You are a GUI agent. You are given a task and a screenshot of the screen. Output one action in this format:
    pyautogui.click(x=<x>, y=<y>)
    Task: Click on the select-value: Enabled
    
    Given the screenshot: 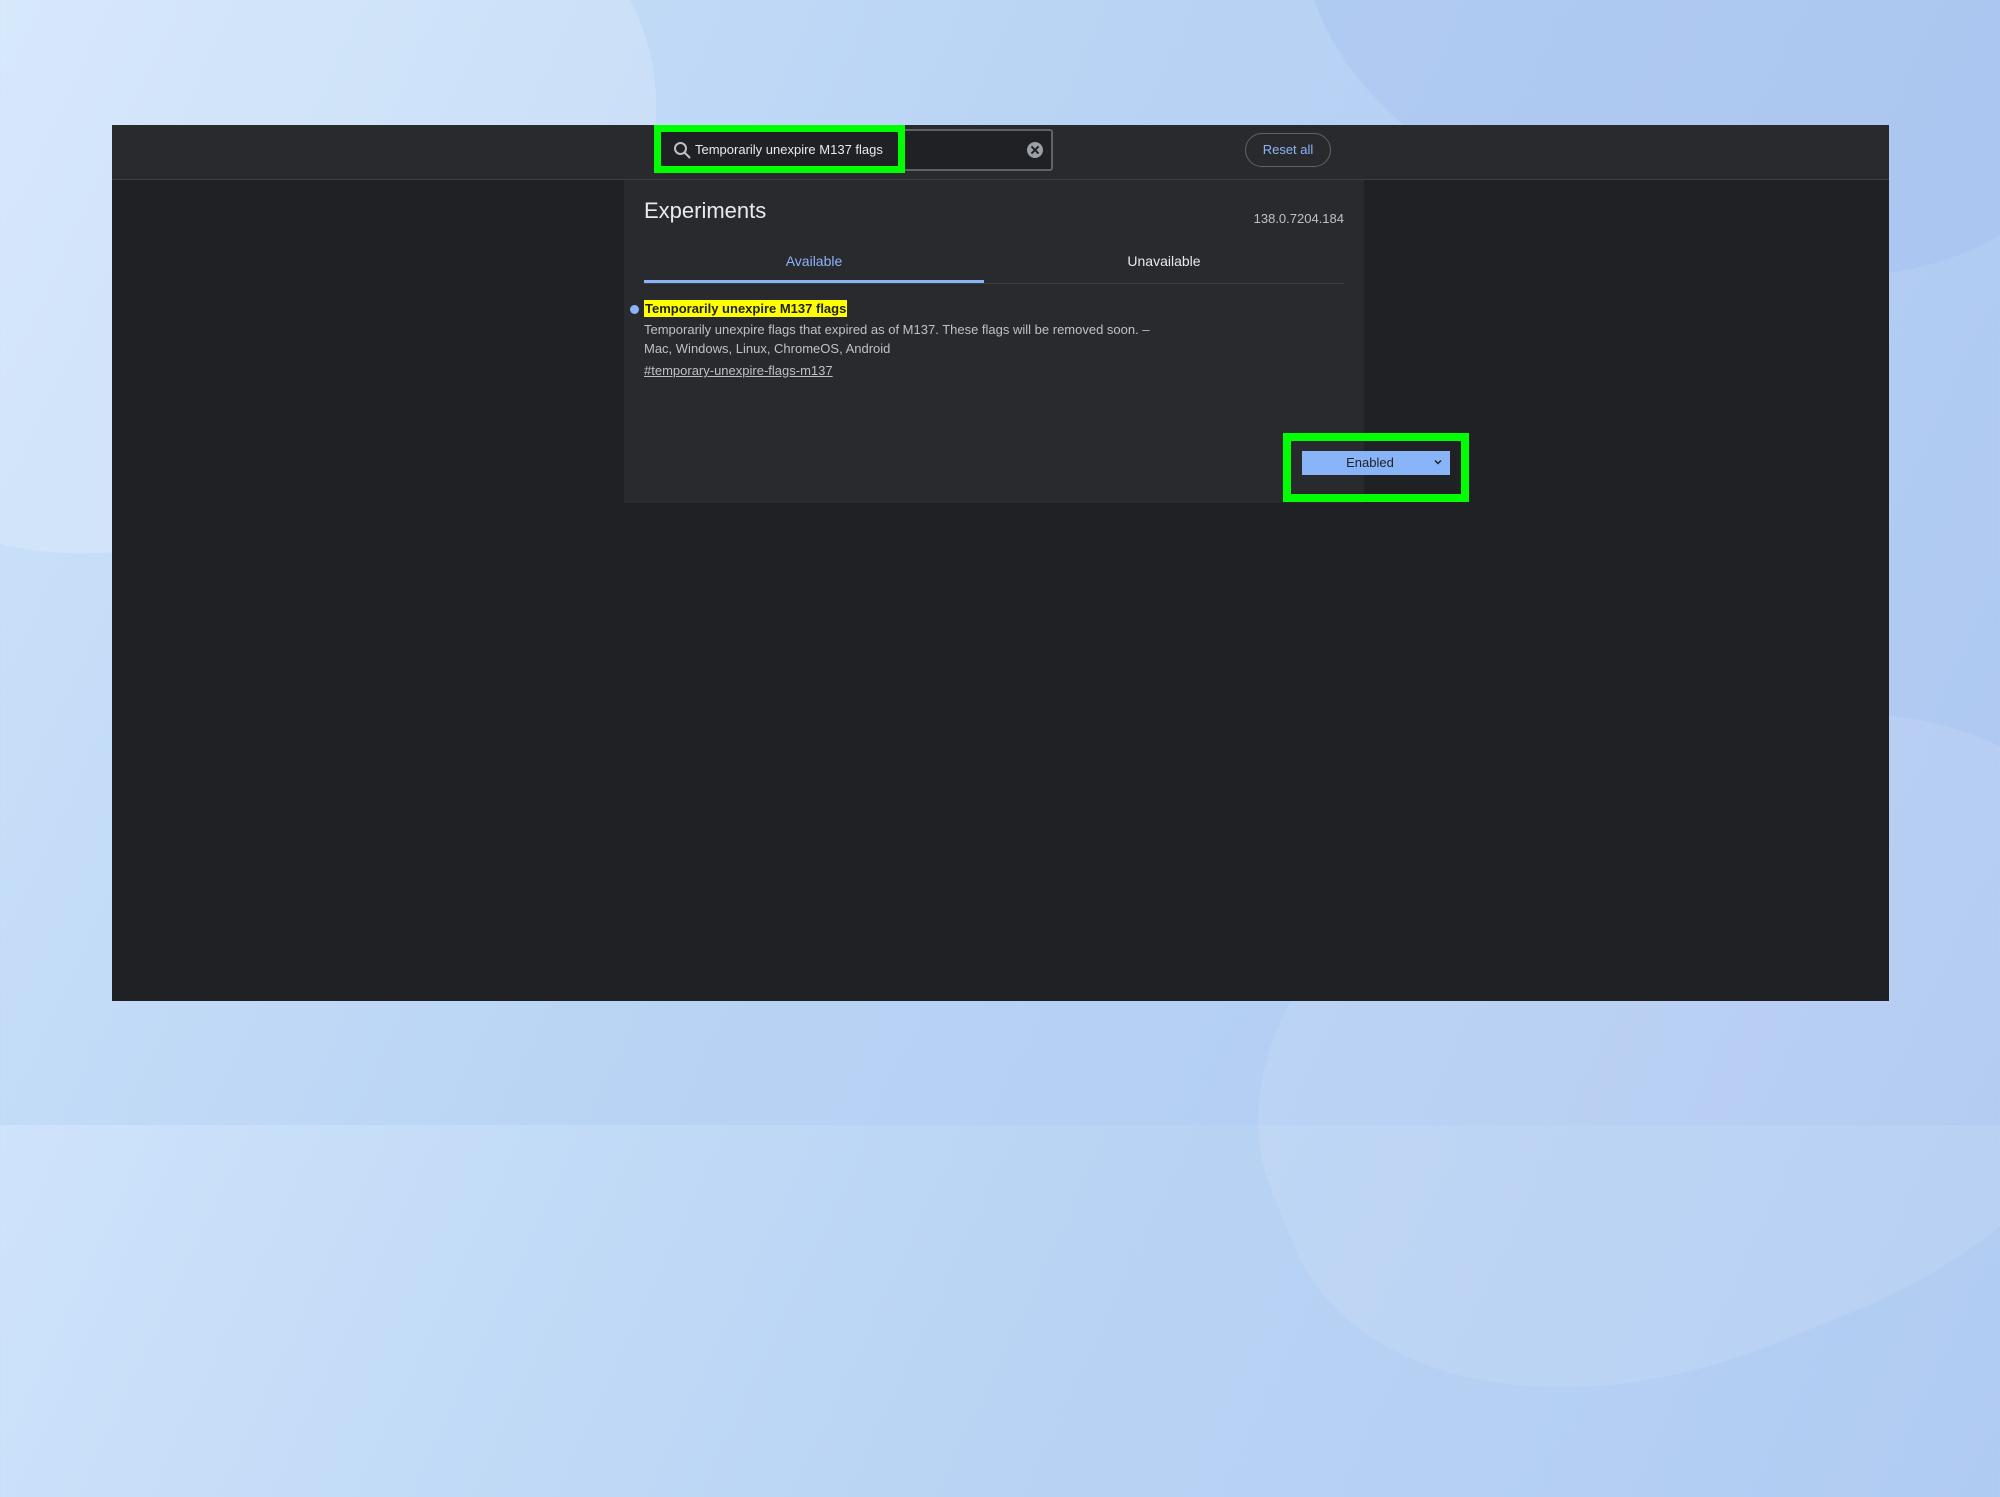 What is the action you would take?
    pyautogui.click(x=1370, y=462)
    